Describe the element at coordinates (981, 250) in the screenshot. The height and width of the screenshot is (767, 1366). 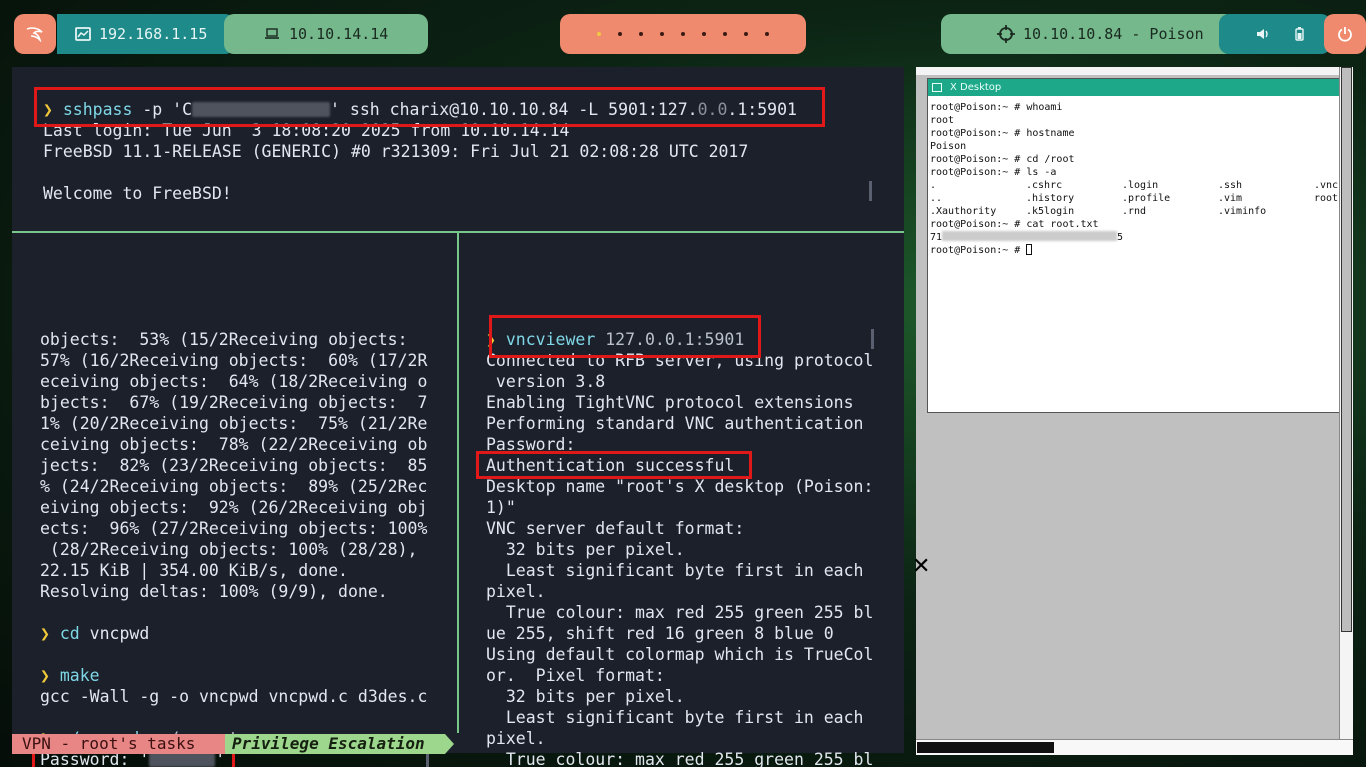
I see `xterm-prompt-line: root@Poison:~ #` at that location.